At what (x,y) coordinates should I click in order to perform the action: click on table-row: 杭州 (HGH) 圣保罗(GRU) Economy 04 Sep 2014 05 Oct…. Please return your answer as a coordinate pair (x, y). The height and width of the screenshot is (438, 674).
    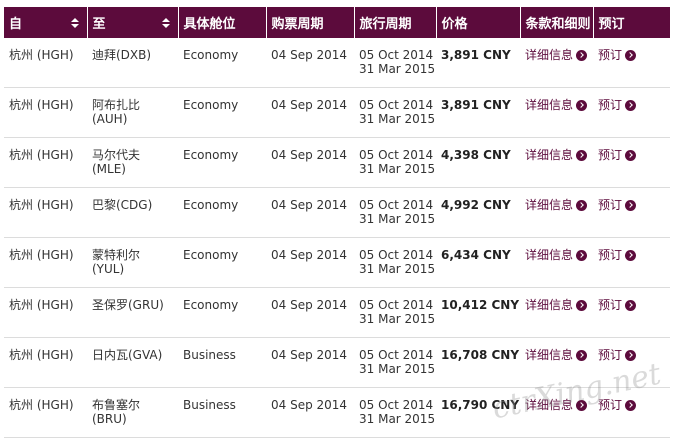
    Looking at the image, I should click on (337, 312).